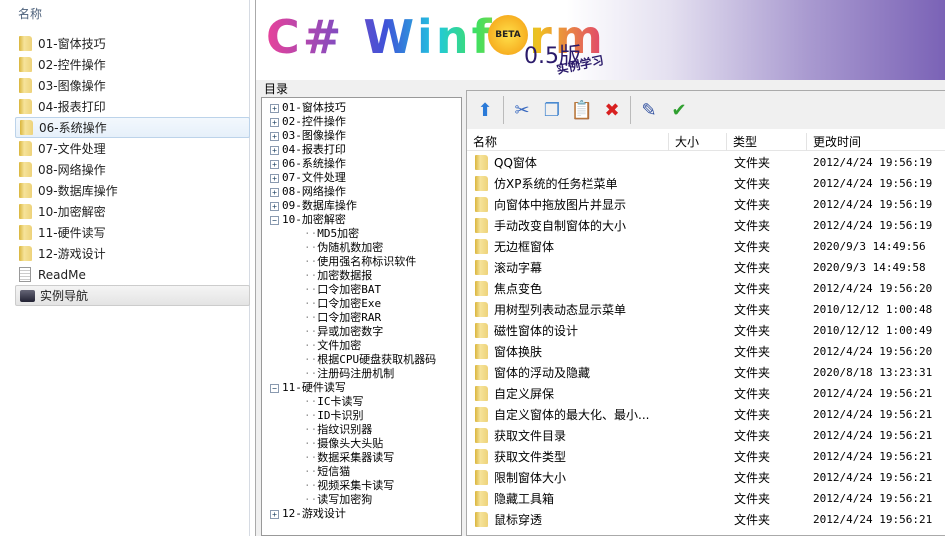 This screenshot has height=536, width=945. What do you see at coordinates (349, 317) in the screenshot?
I see `tree-node-label: 口令加密RAR` at bounding box center [349, 317].